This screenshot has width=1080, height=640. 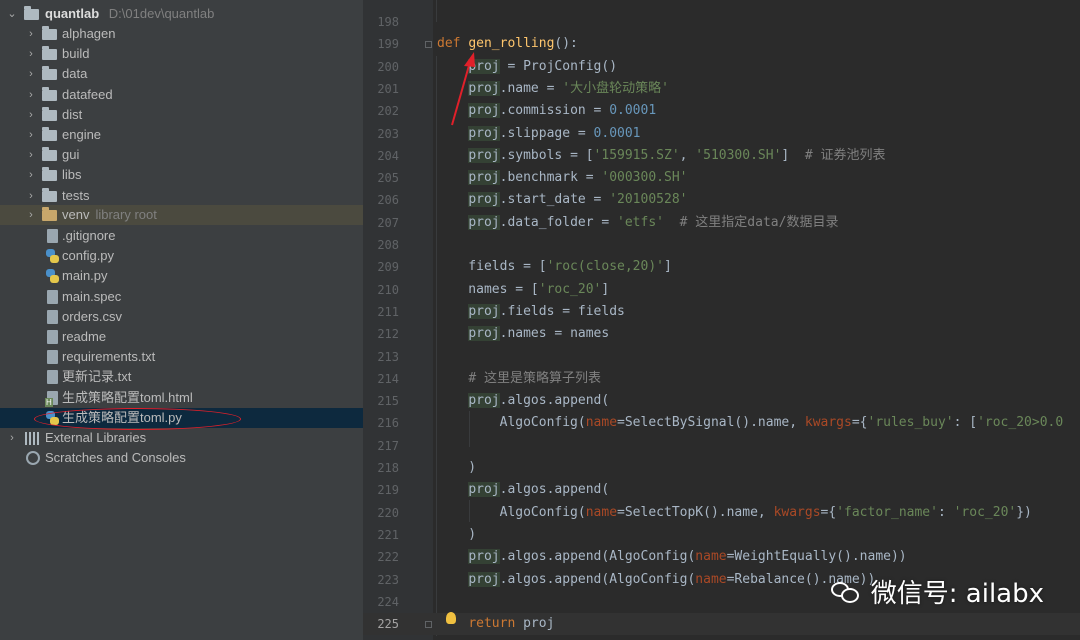 What do you see at coordinates (721, 134) in the screenshot?
I see `code-line: 203 proj.slippage = 0.0001` at bounding box center [721, 134].